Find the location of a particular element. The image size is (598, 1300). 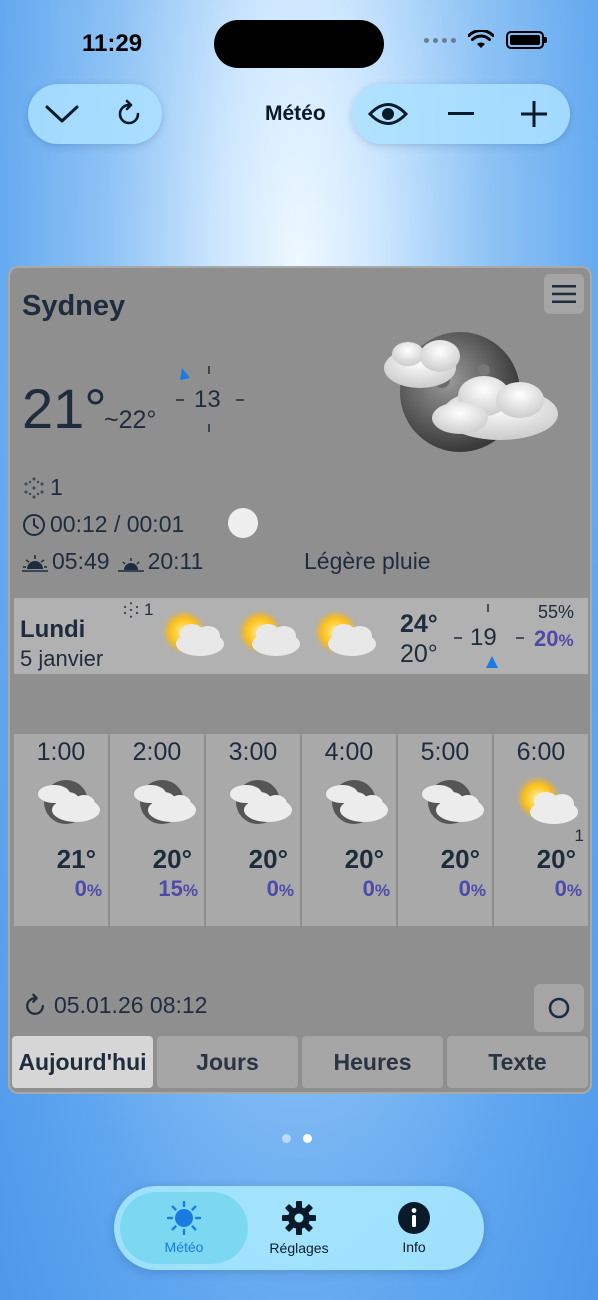

sunrise-icon is located at coordinates (35, 563).